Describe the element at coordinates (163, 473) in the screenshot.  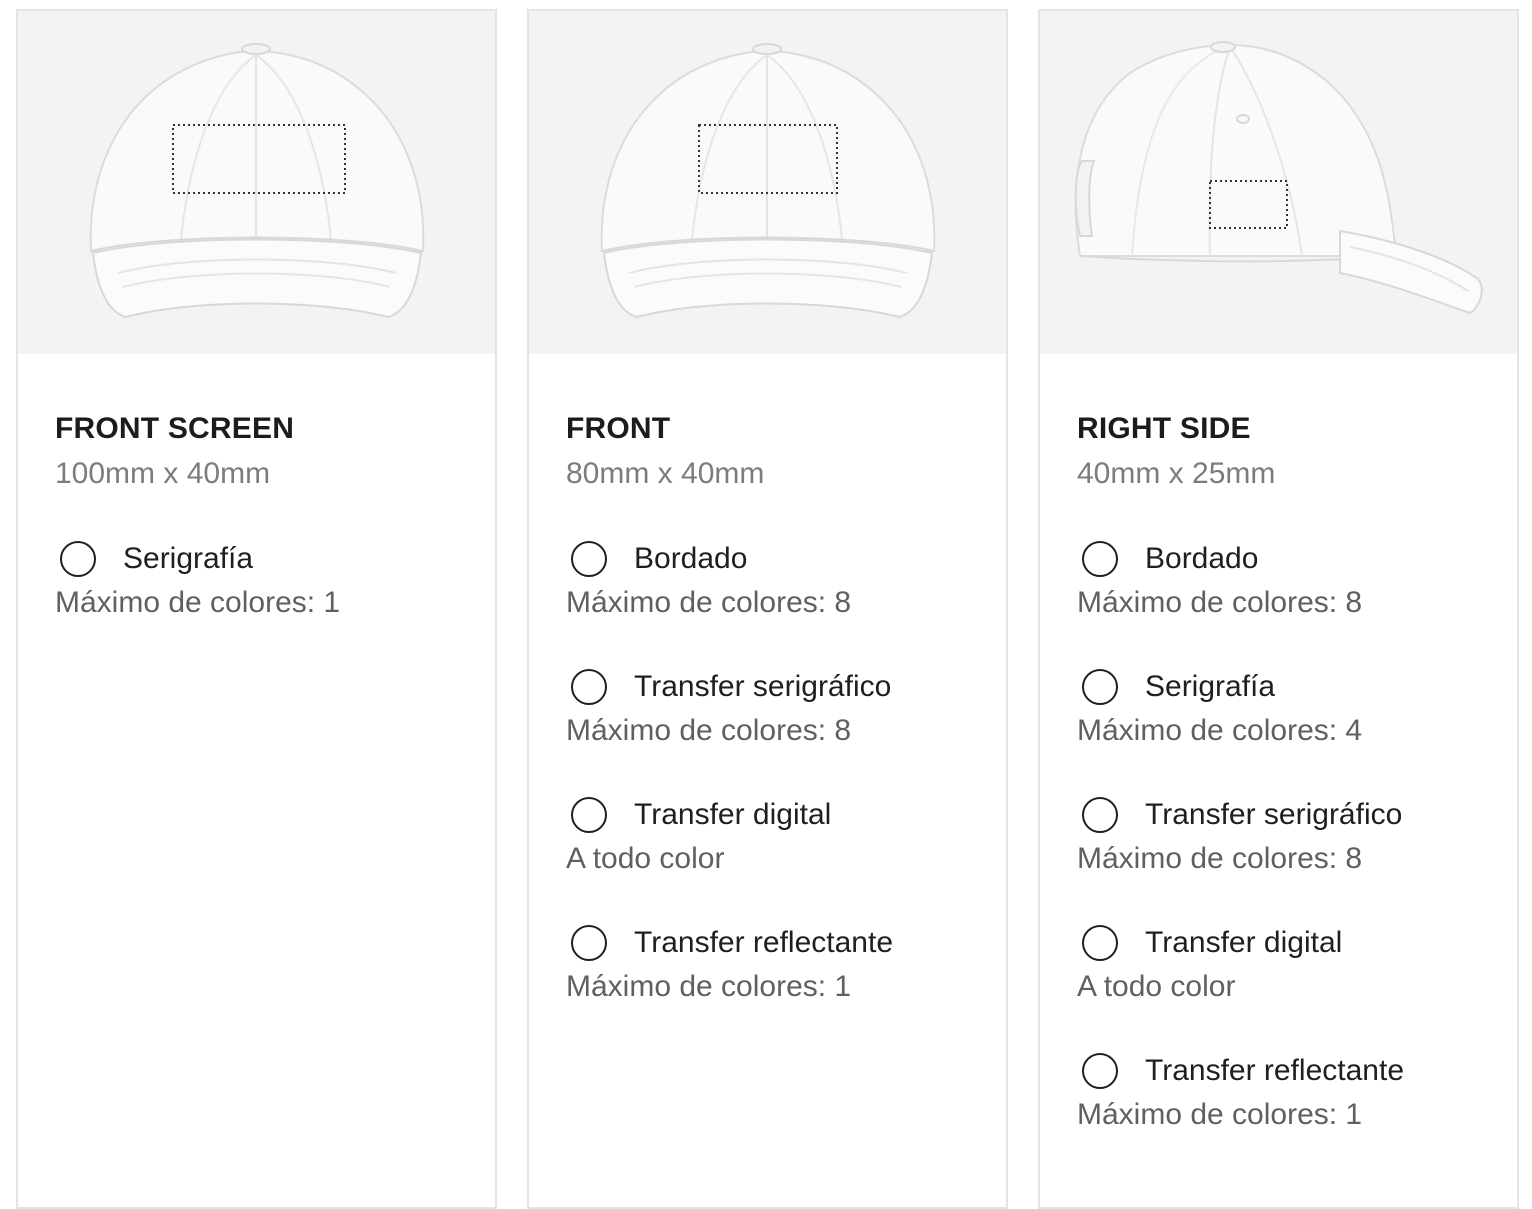
I see `print-area-dimensions: 100mm x 40mm` at that location.